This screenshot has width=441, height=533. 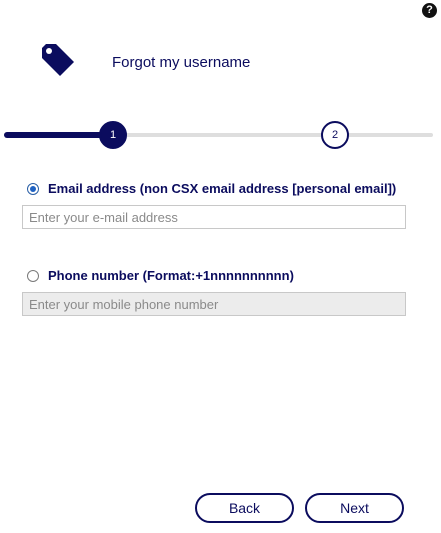 I want to click on help-icon: ?, so click(x=429, y=10).